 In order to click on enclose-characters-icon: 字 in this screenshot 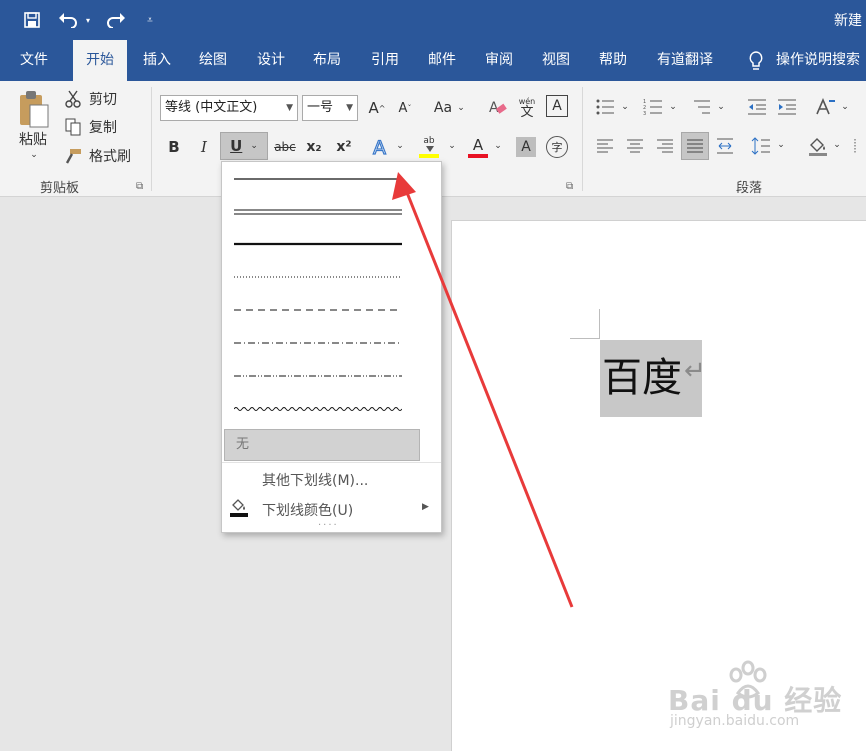, I will do `click(557, 147)`.